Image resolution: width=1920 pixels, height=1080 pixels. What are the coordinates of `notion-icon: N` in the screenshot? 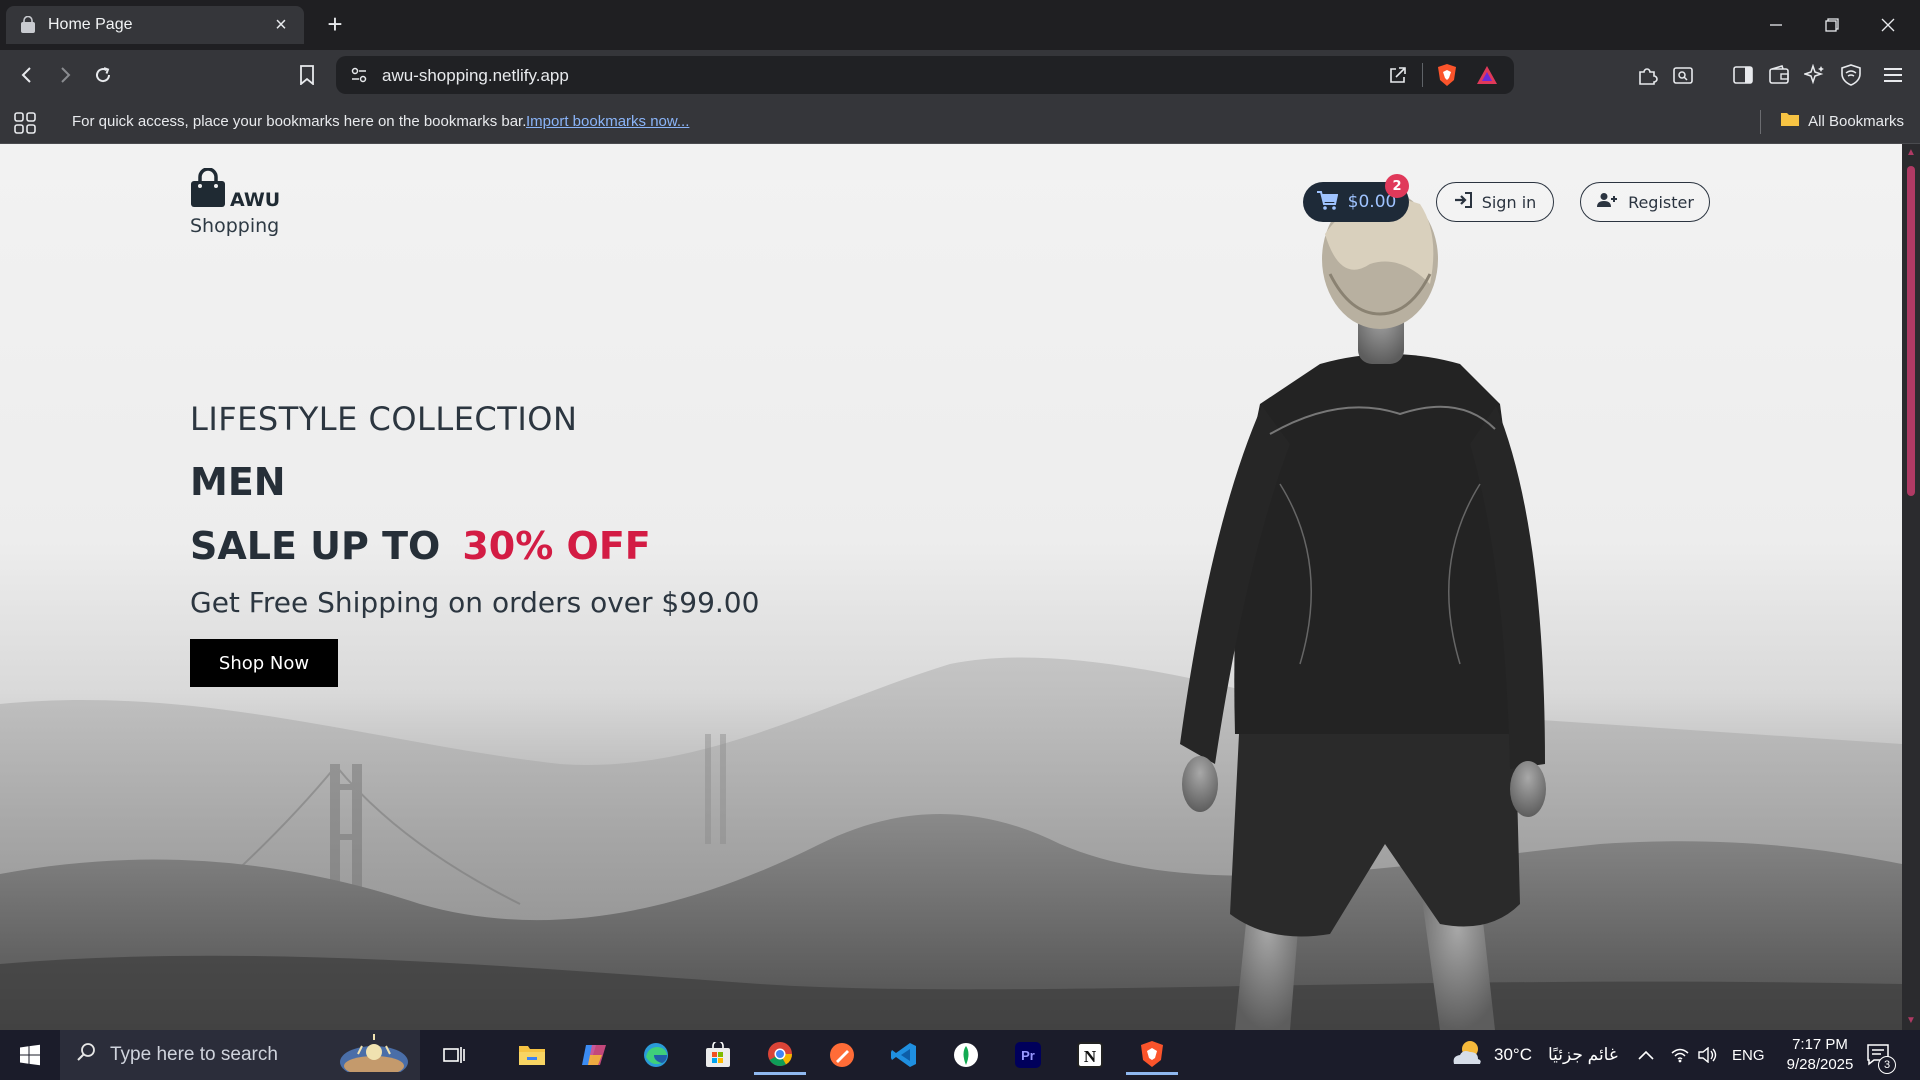 It's located at (1090, 1055).